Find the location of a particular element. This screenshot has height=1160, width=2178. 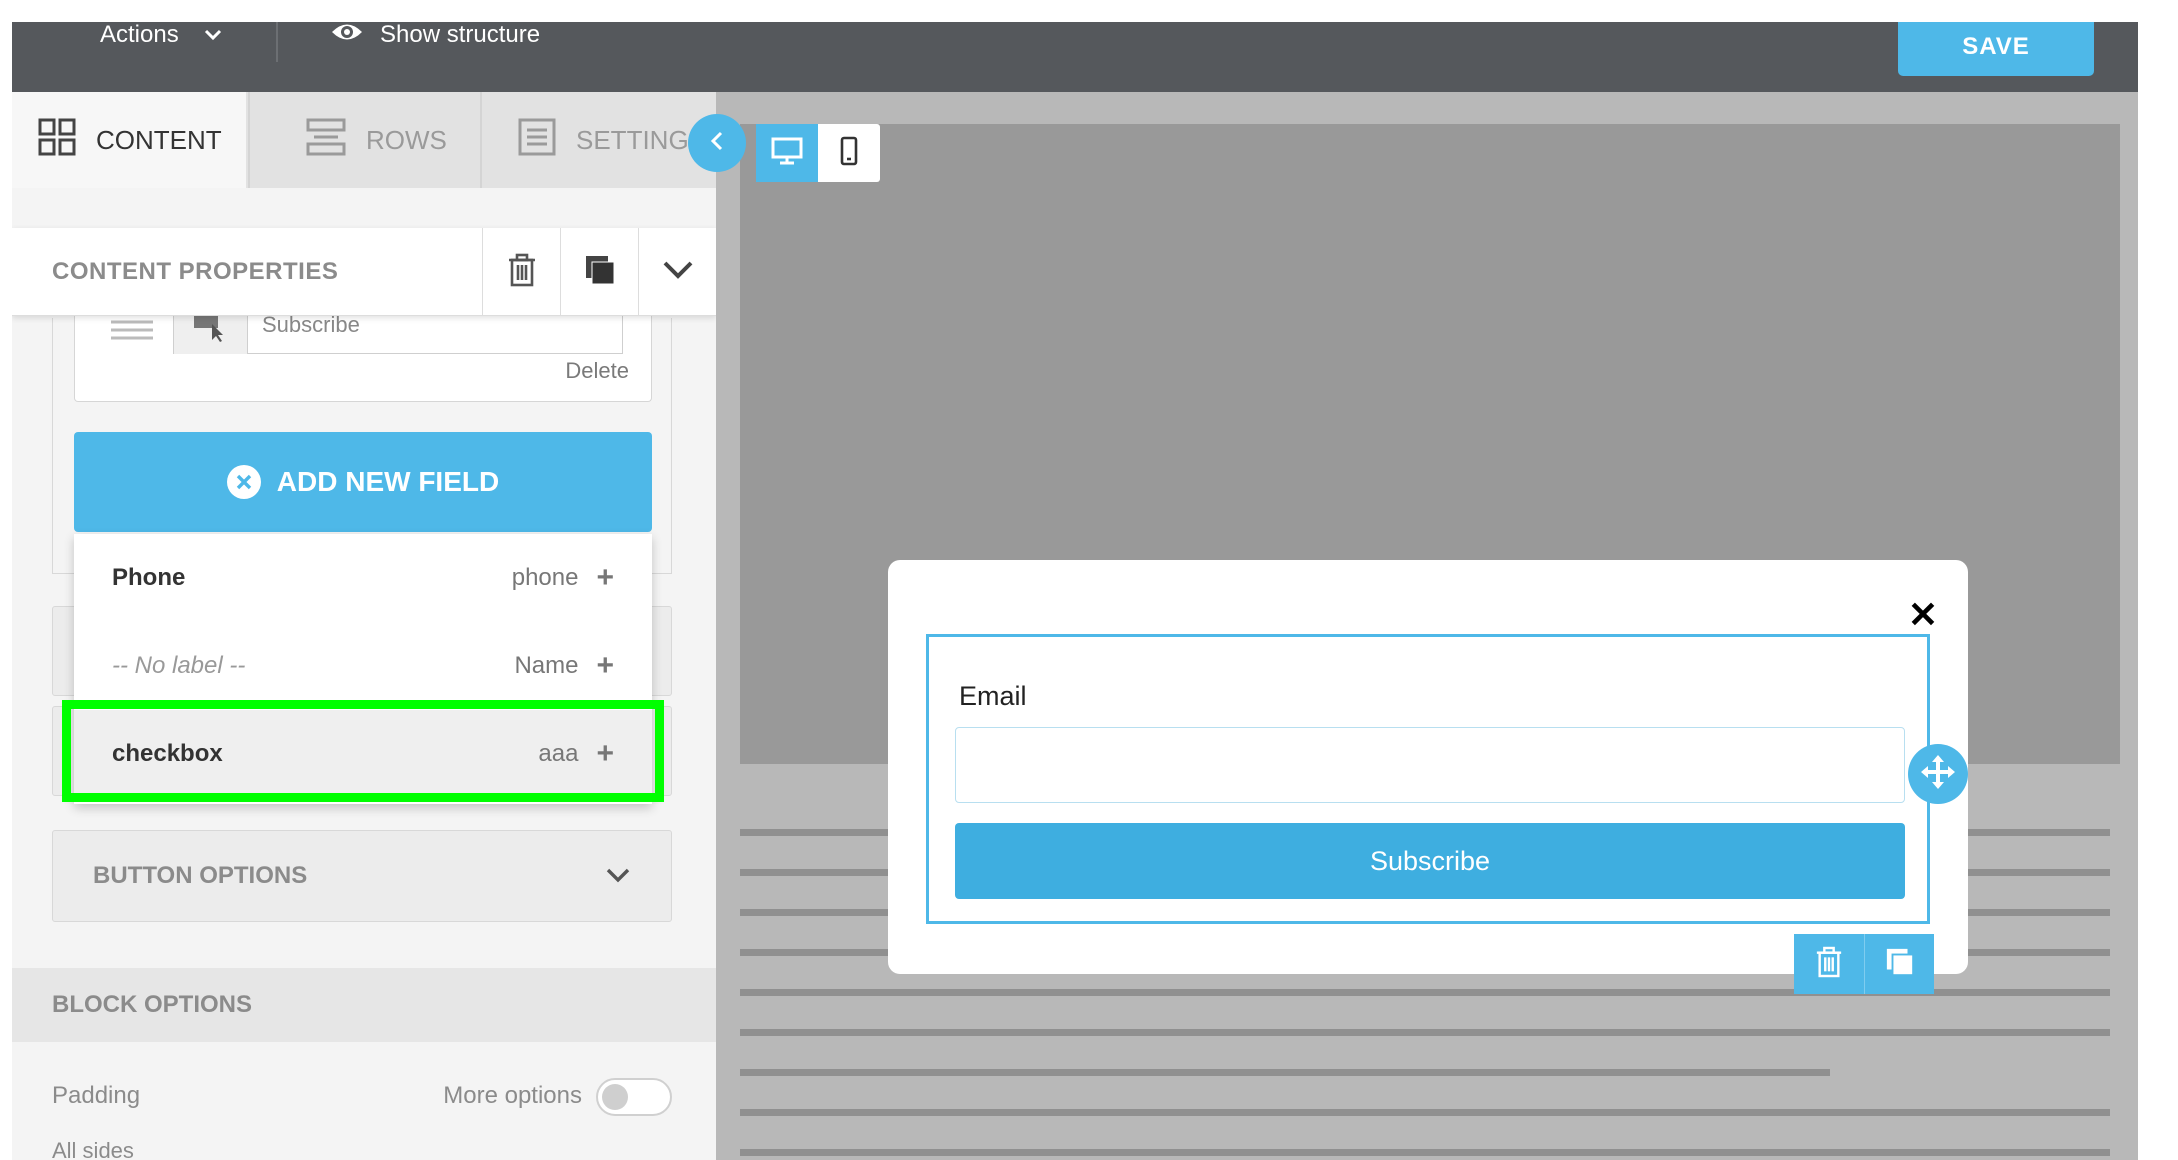

move-icon is located at coordinates (1938, 774).